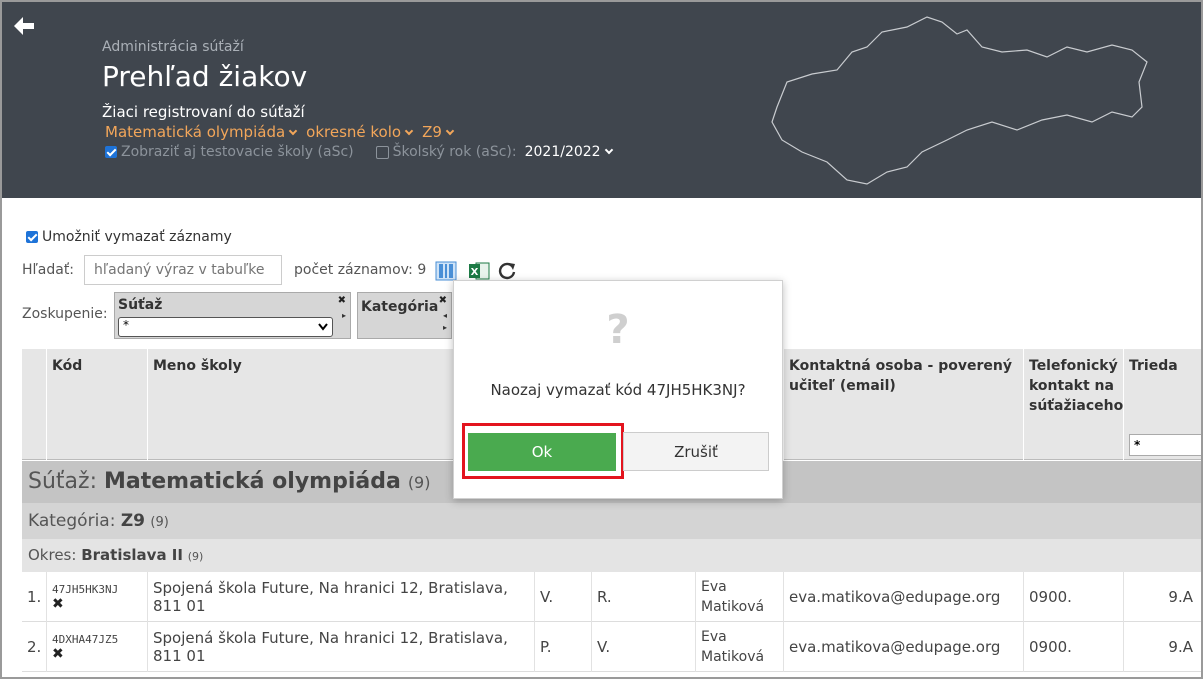 The width and height of the screenshot is (1203, 679). I want to click on group-row-value: Z9, so click(133, 521).